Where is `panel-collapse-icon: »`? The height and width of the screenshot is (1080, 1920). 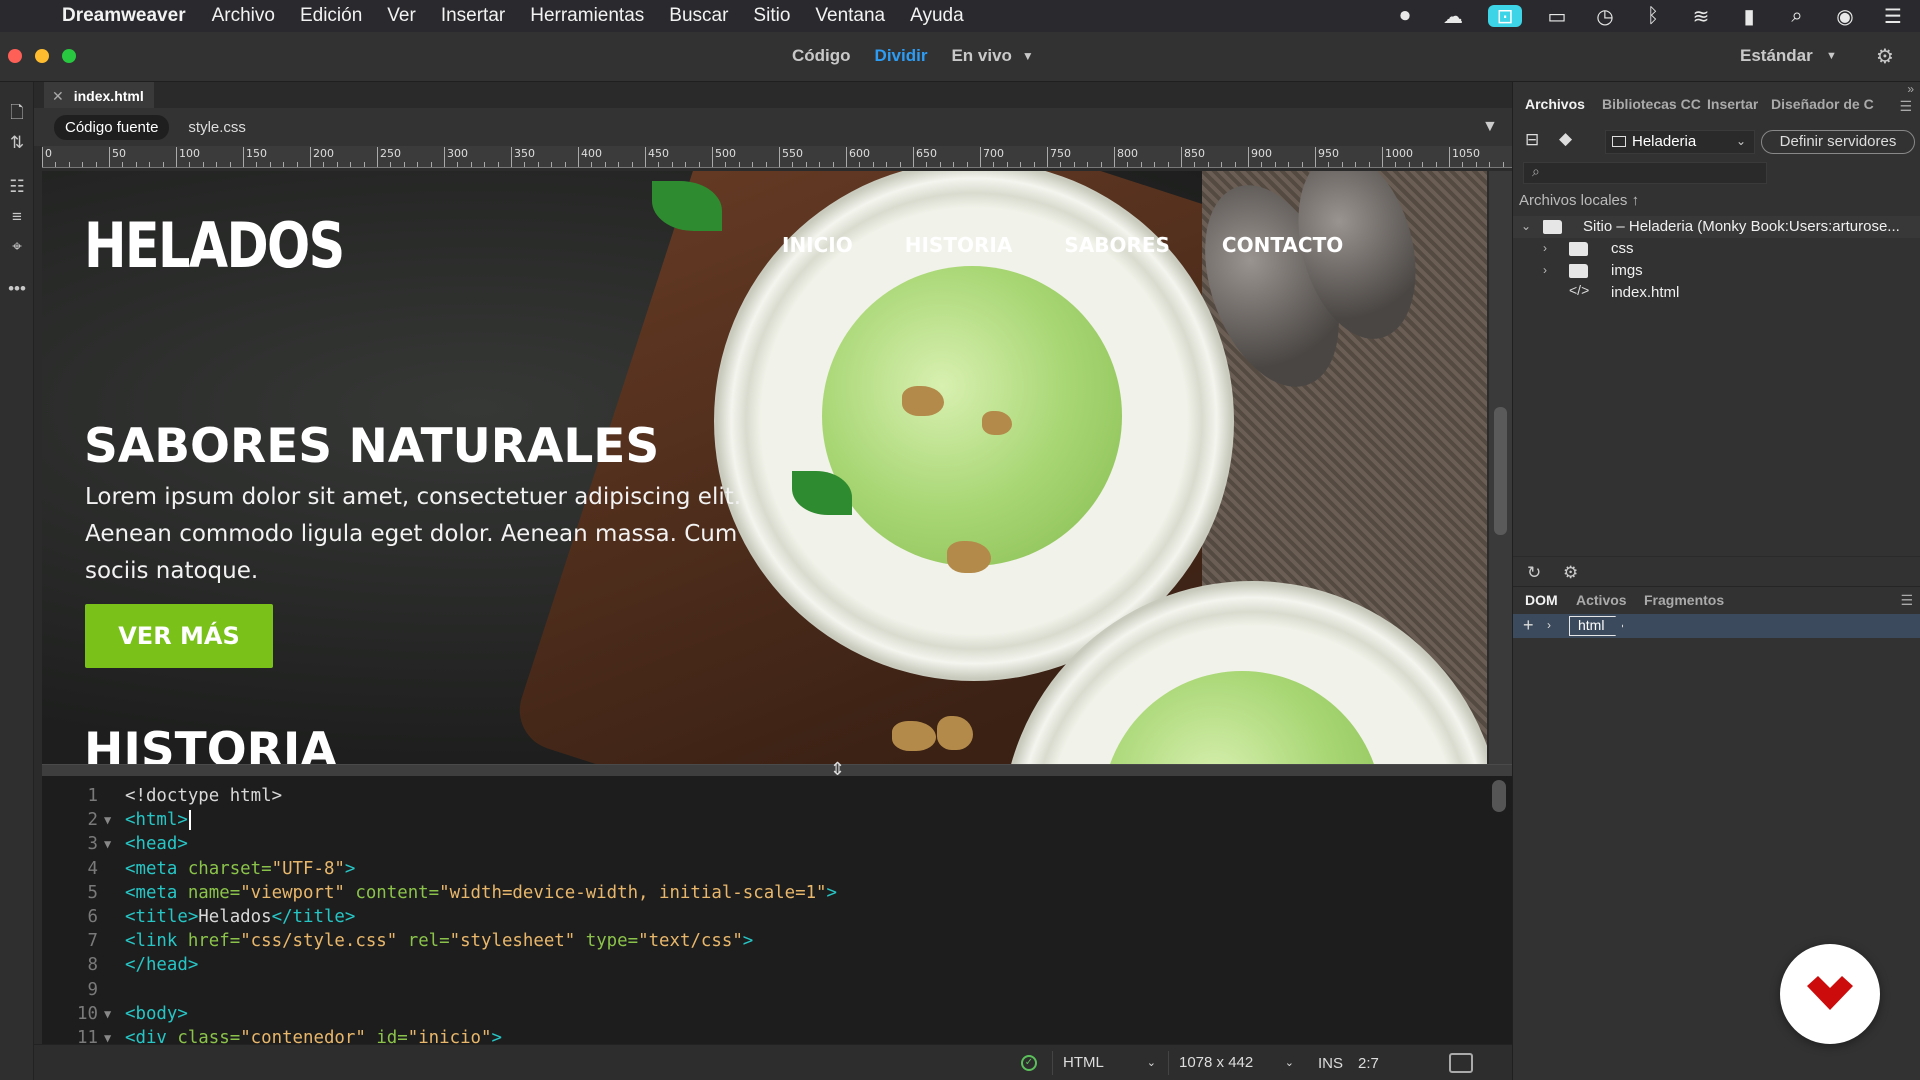
panel-collapse-icon: » is located at coordinates (1910, 89).